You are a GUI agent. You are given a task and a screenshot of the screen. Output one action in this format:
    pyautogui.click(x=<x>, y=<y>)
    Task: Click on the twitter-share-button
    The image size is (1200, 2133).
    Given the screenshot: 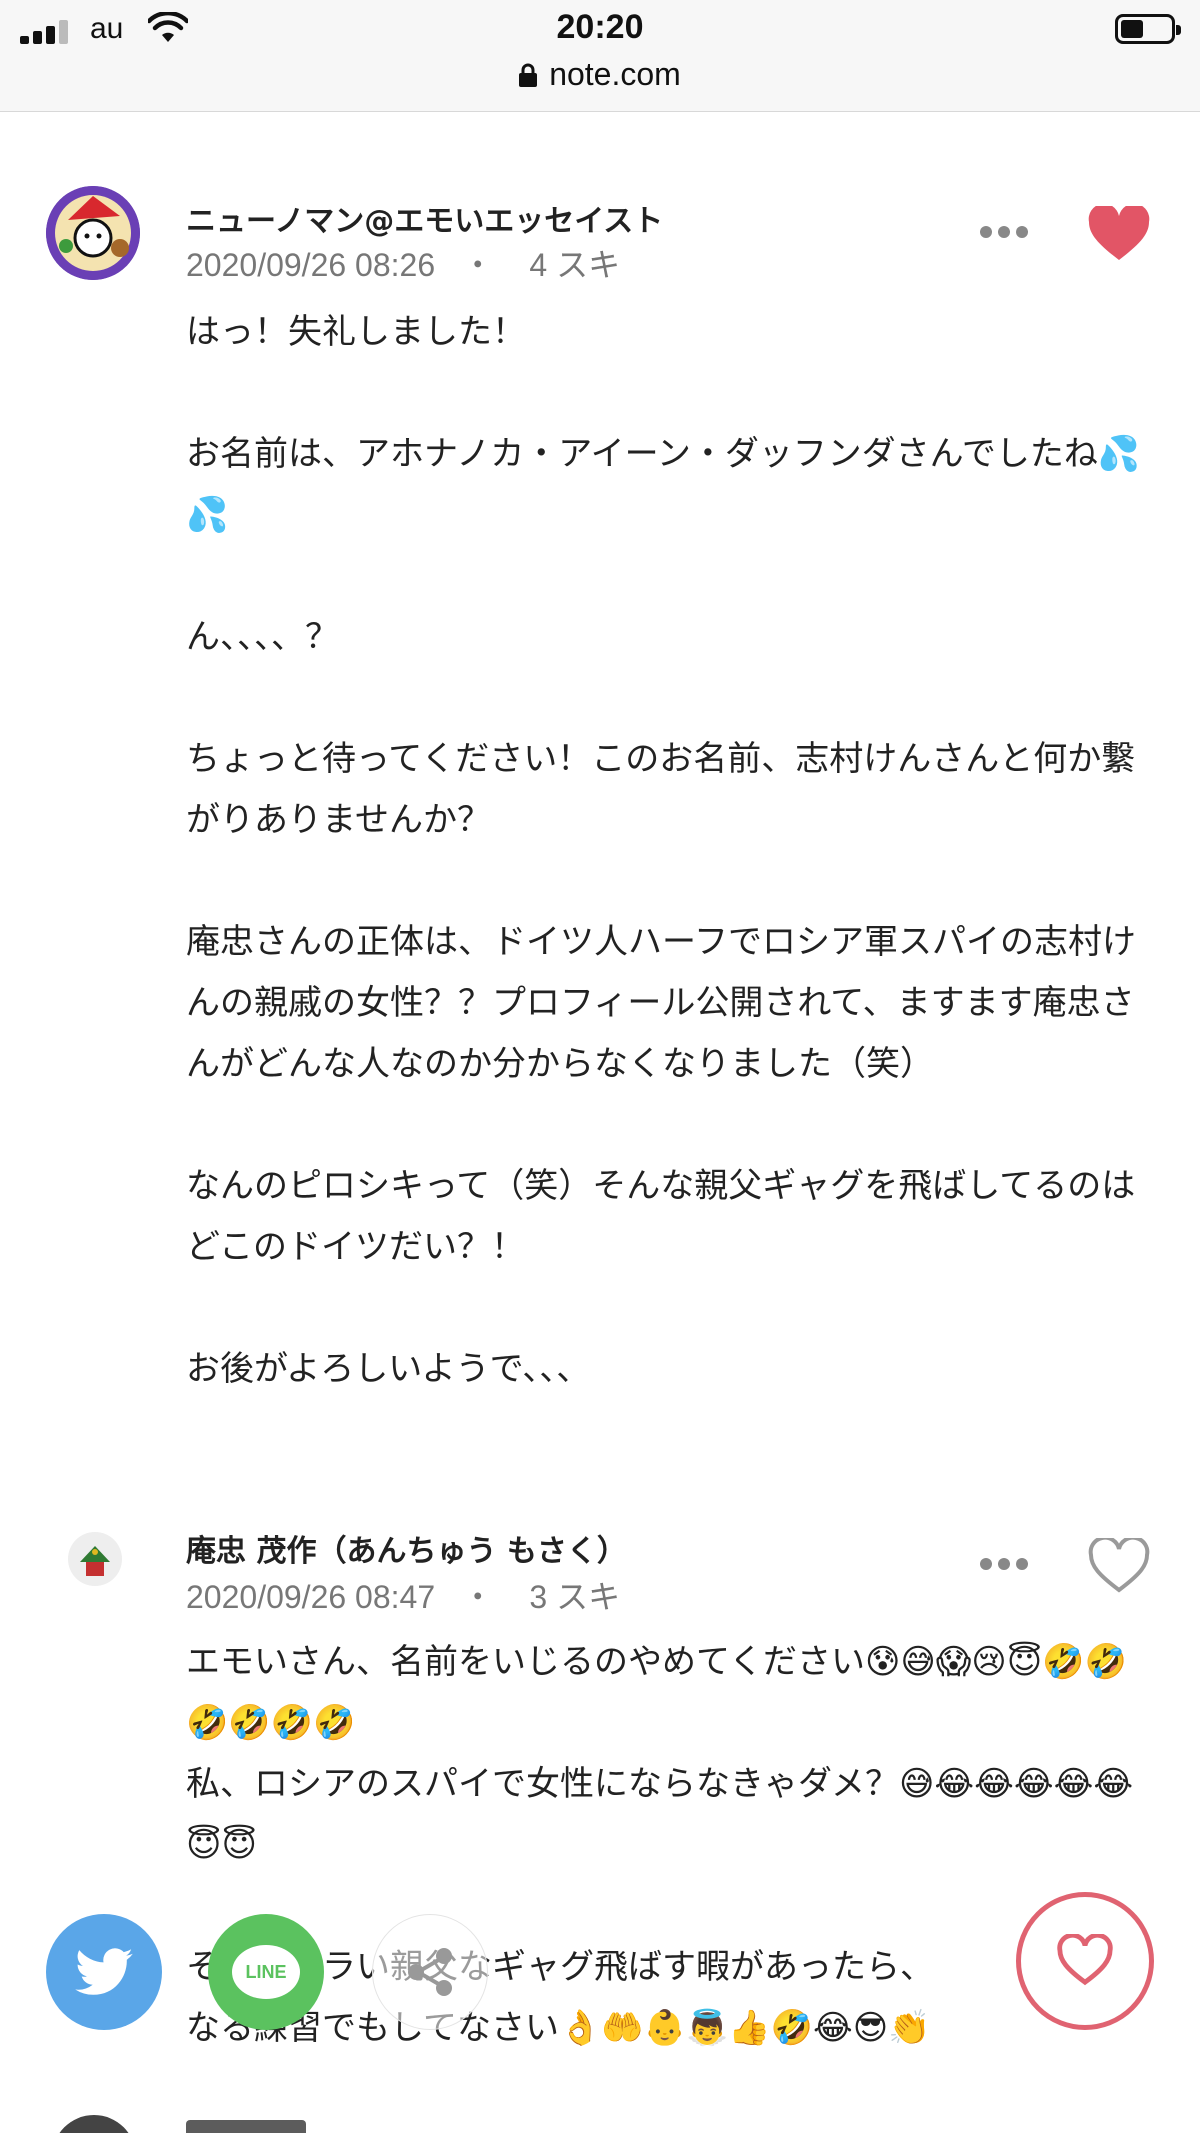 What is the action you would take?
    pyautogui.click(x=104, y=1972)
    